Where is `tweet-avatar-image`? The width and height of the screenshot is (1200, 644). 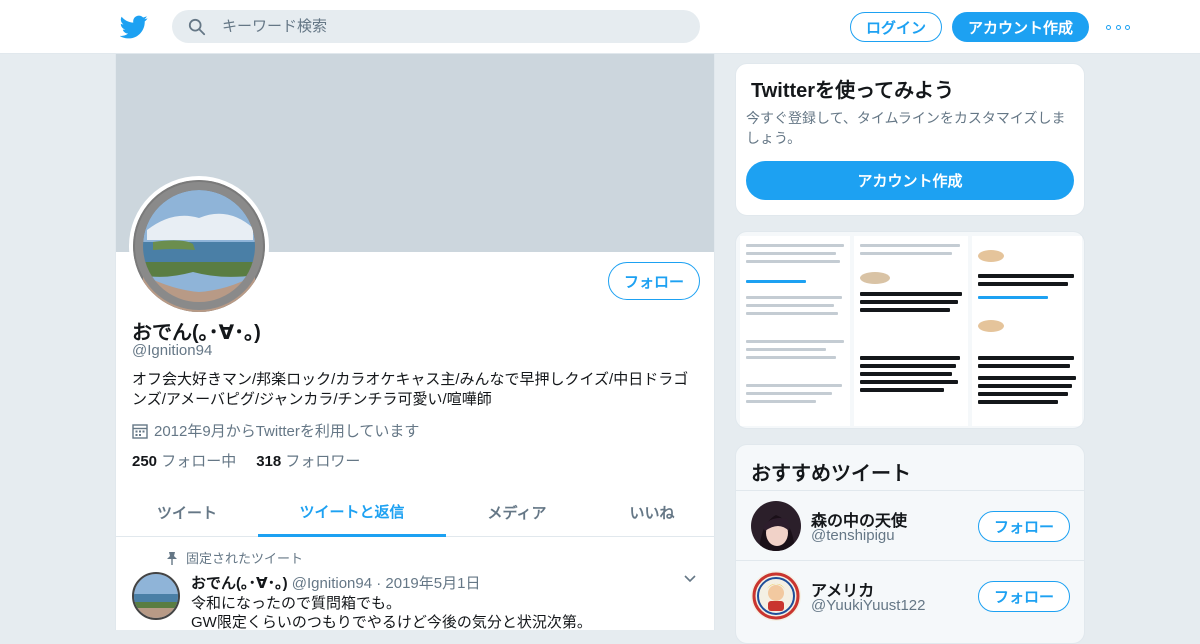
tweet-avatar-image is located at coordinates (156, 596).